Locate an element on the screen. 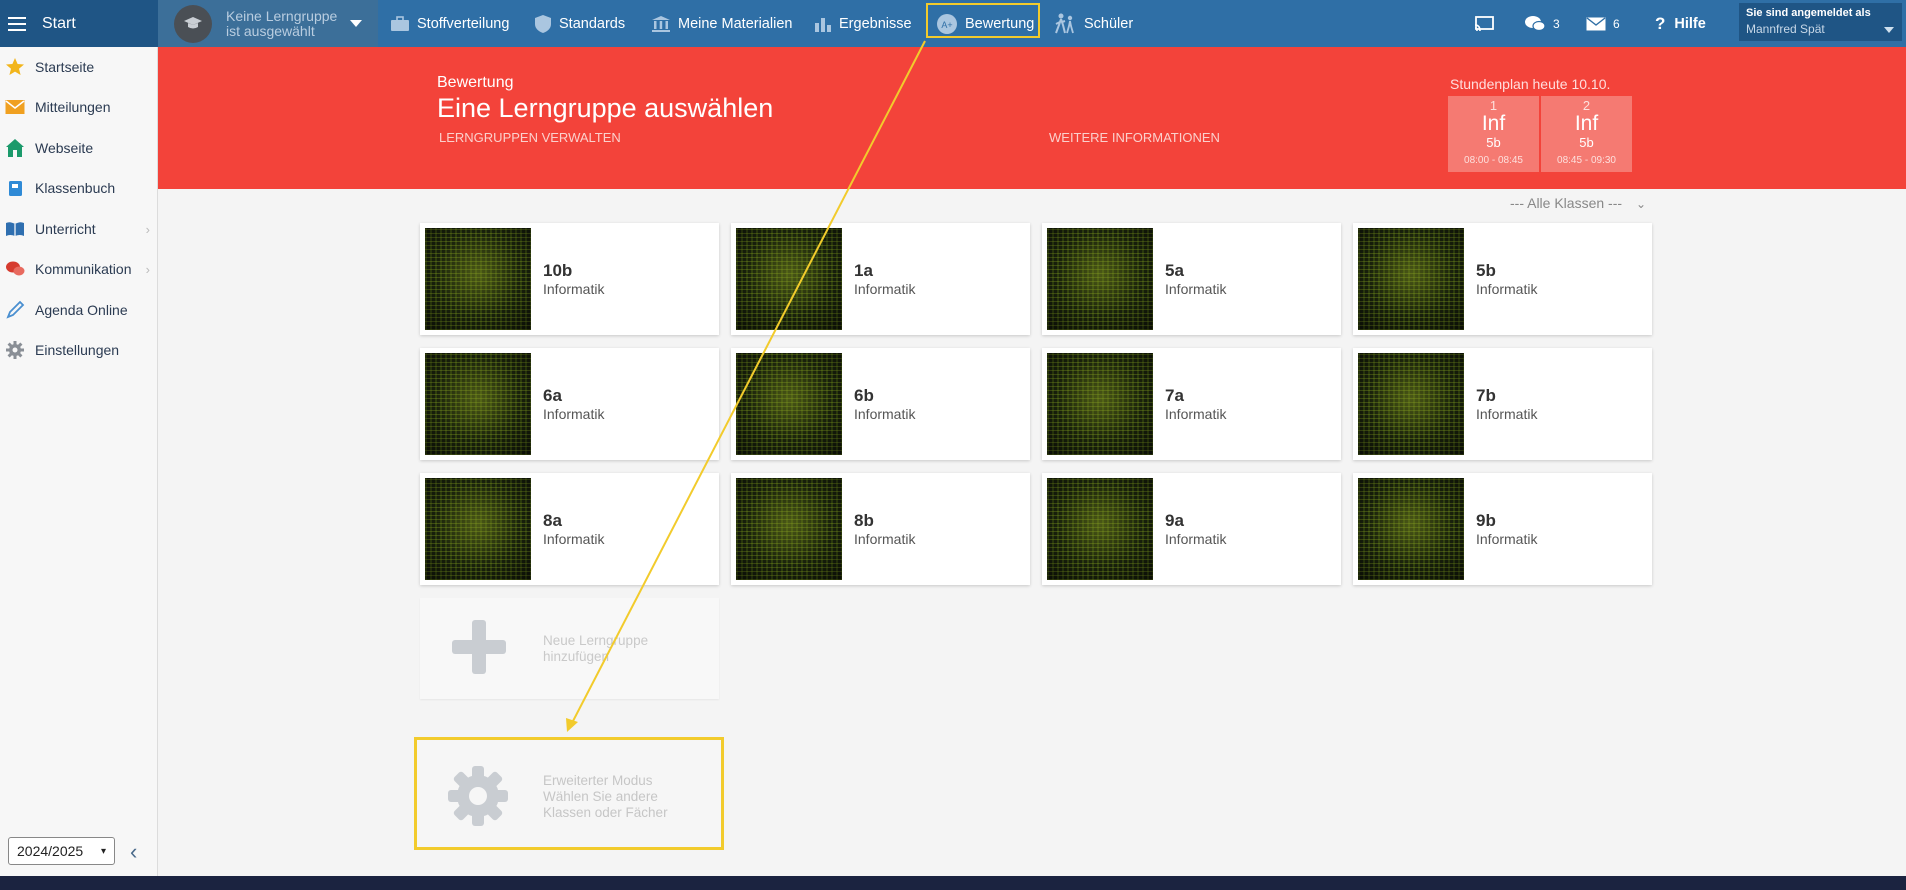 Image resolution: width=1906 pixels, height=890 pixels. pen-icon is located at coordinates (15, 309).